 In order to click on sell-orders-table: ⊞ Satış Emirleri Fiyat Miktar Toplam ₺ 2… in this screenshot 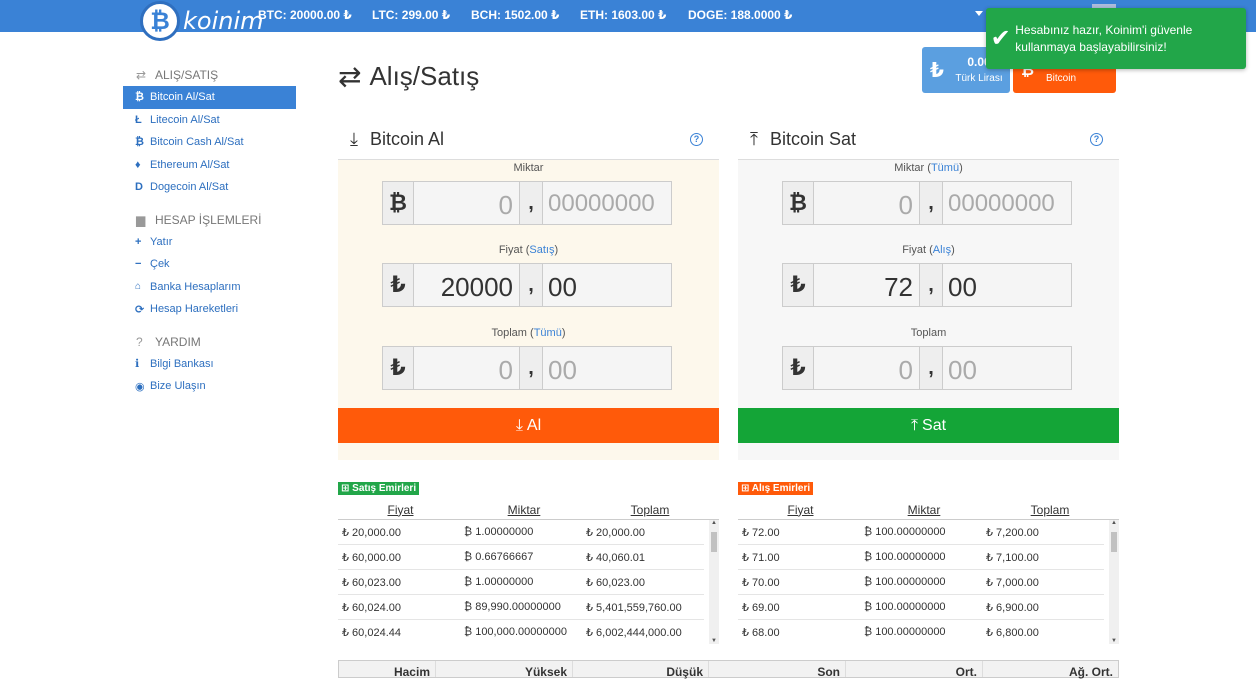, I will do `click(528, 561)`.